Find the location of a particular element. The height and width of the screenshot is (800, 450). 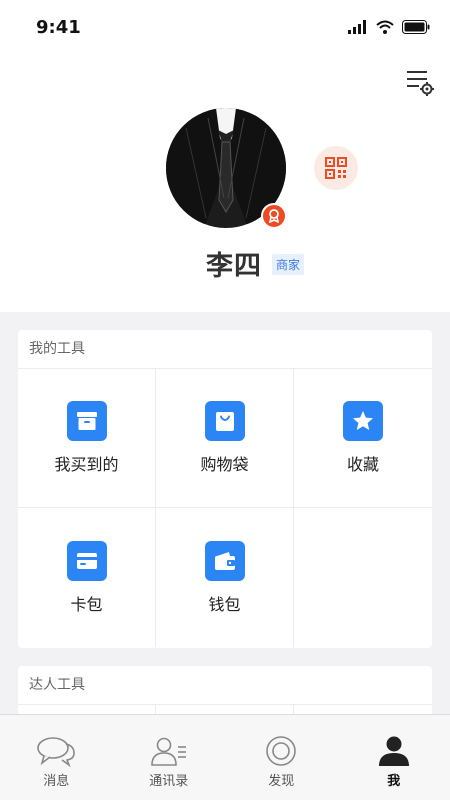

qr-code-icon is located at coordinates (336, 168).